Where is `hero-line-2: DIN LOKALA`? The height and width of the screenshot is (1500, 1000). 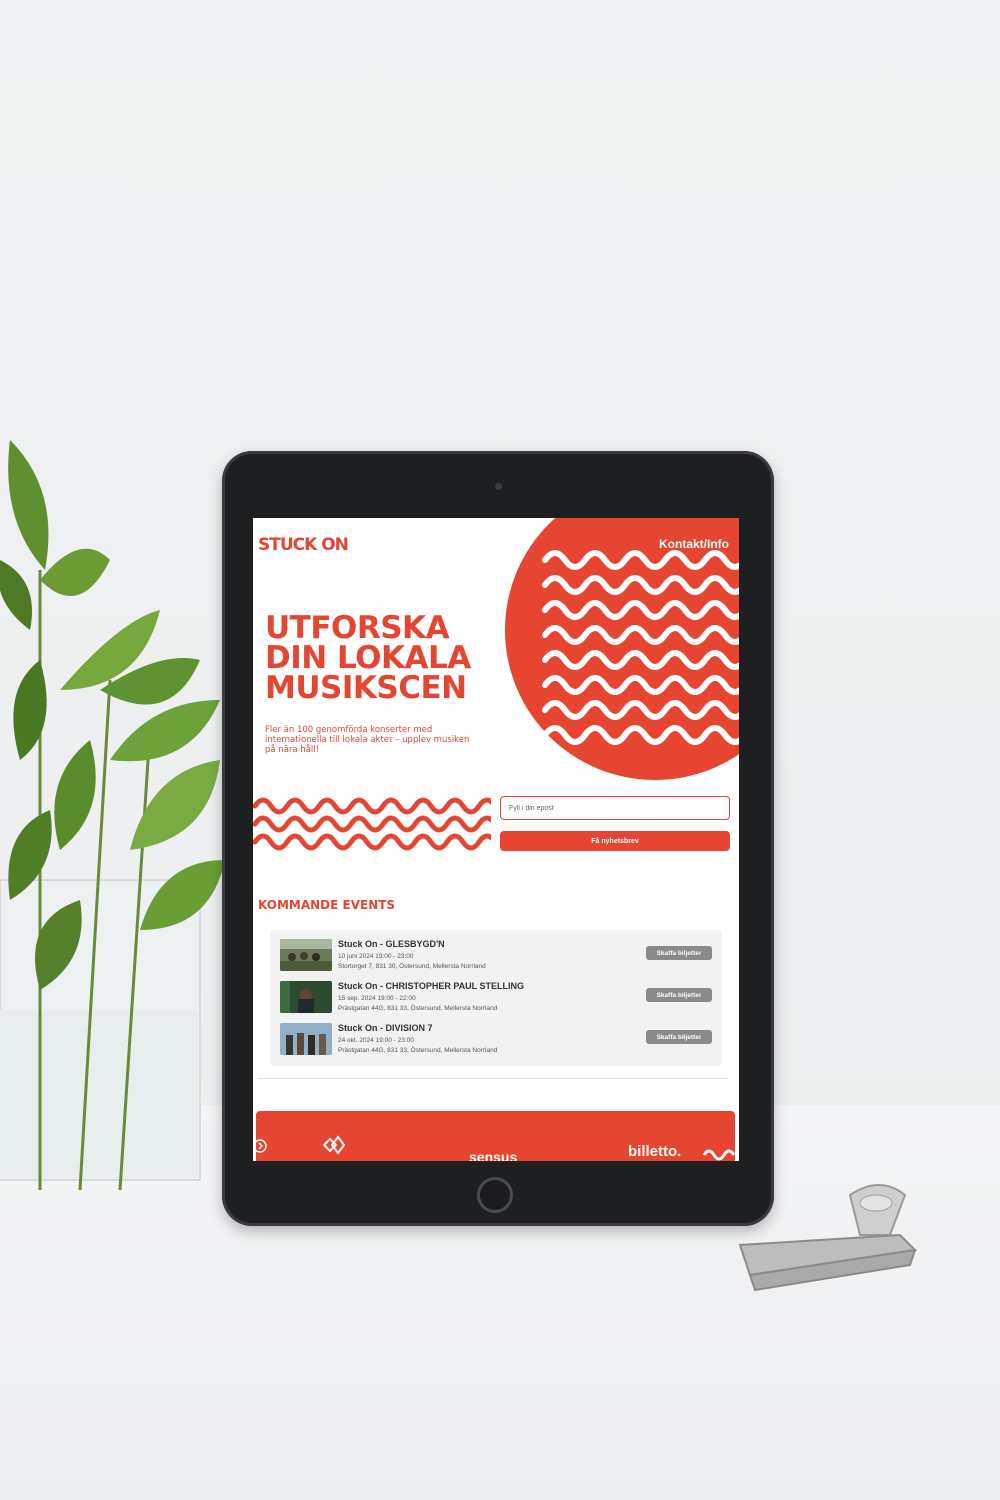
hero-line-2: DIN LOKALA is located at coordinates (368, 658).